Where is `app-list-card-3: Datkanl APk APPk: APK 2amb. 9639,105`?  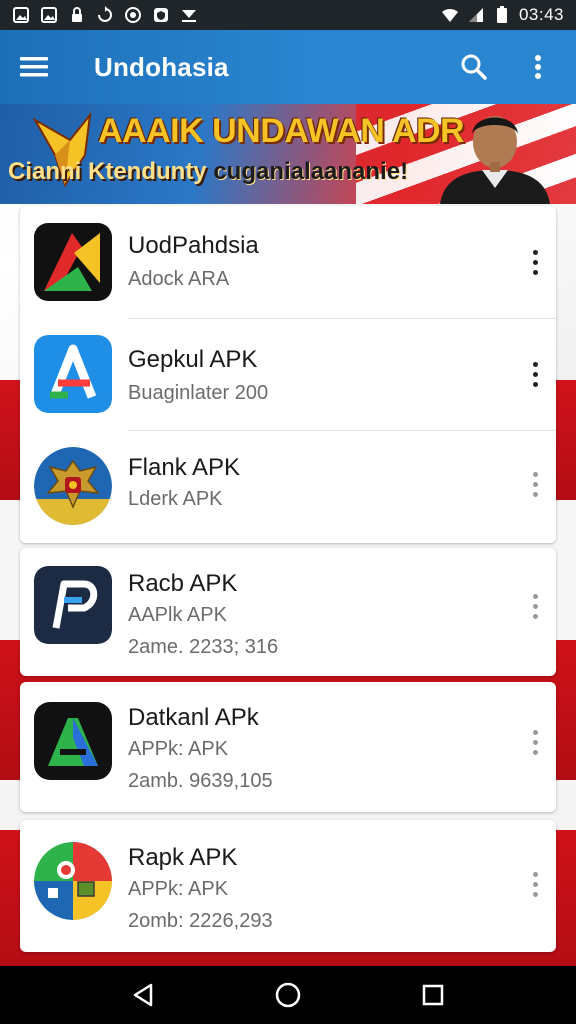
app-list-card-3: Datkanl APk APPk: APK 2amb. 9639,105 is located at coordinates (288, 747).